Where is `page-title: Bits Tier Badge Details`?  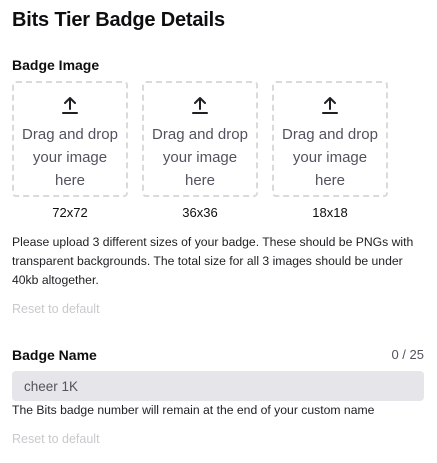 page-title: Bits Tier Badge Details is located at coordinates (118, 20).